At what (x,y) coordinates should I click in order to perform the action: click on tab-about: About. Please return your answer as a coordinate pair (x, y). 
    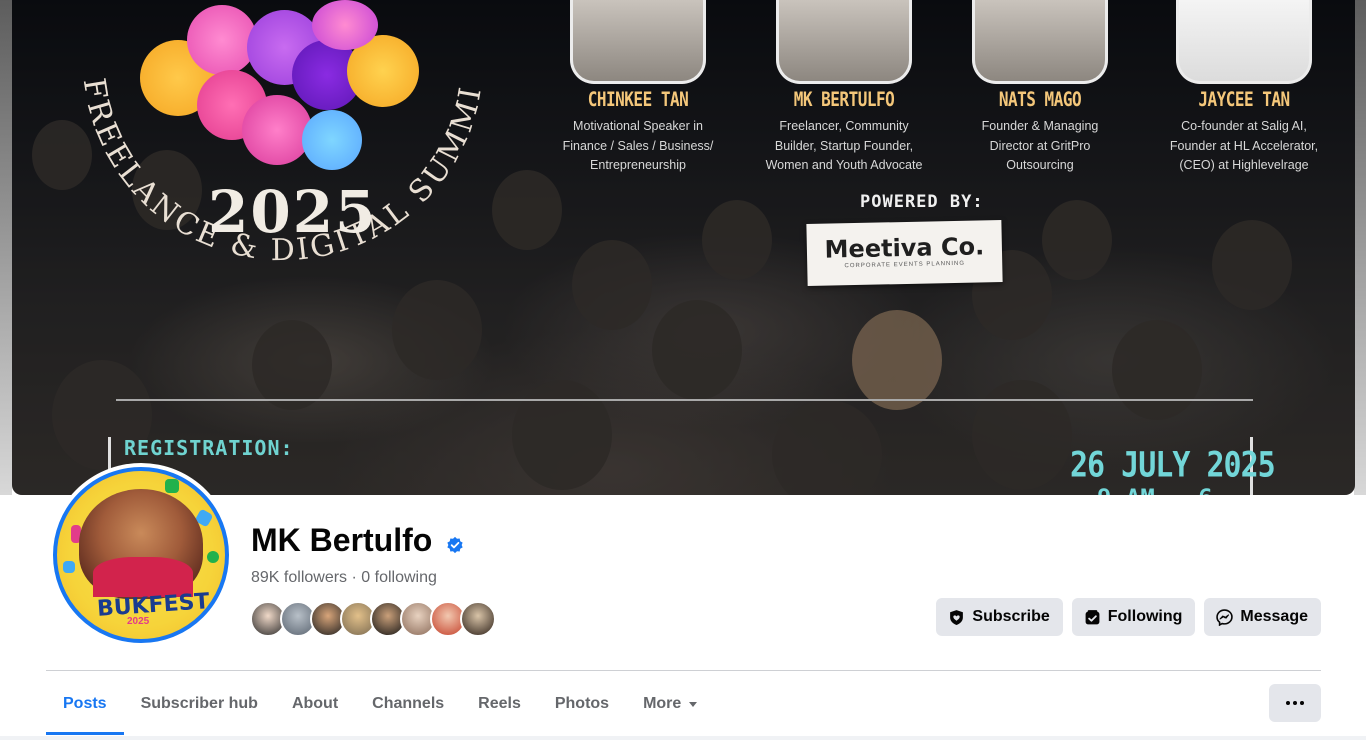
    Looking at the image, I should click on (315, 704).